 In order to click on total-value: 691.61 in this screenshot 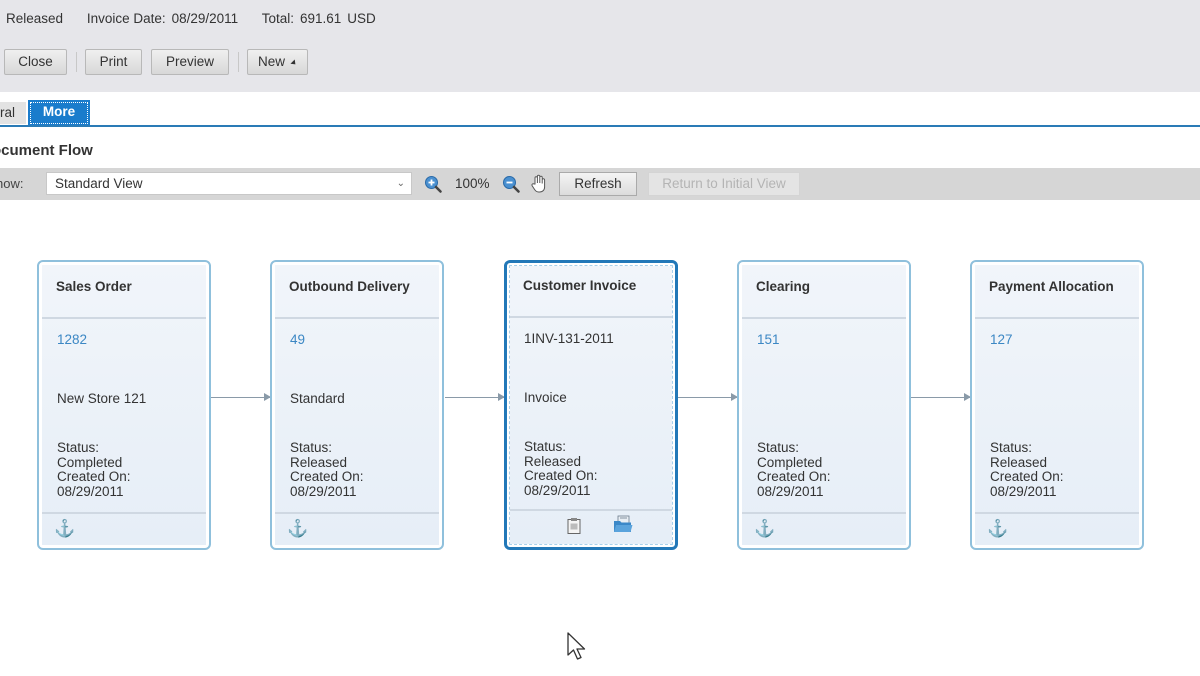, I will do `click(320, 18)`.